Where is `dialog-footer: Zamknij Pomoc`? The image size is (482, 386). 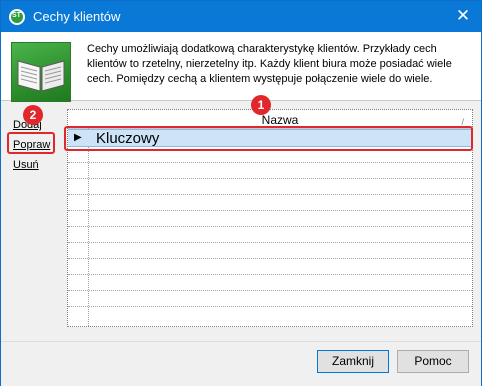 dialog-footer: Zamknij Pomoc is located at coordinates (241, 363).